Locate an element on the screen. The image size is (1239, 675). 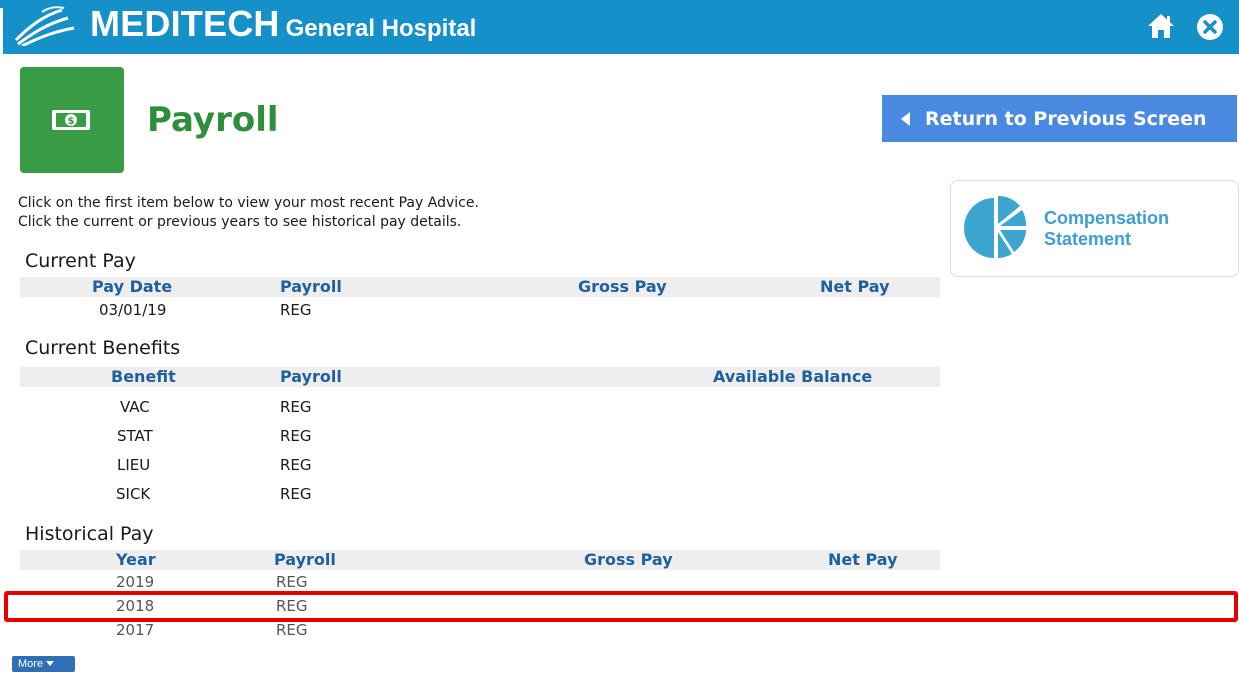
compensation-statement-card: Compensation Statement is located at coordinates (1094, 228).